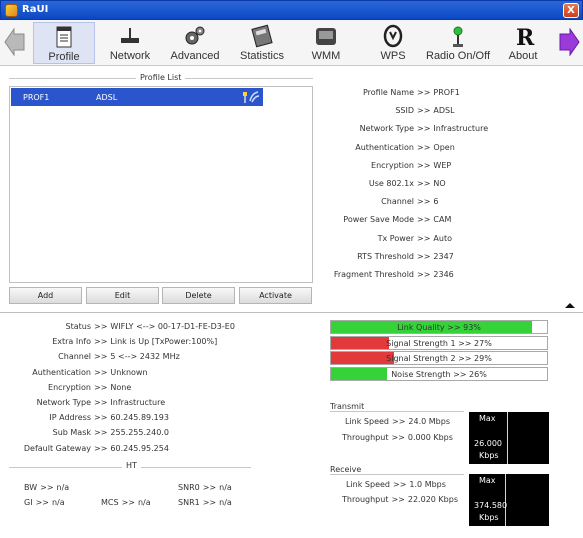  Describe the element at coordinates (63, 402) in the screenshot. I see `status-key: Network Type` at that location.